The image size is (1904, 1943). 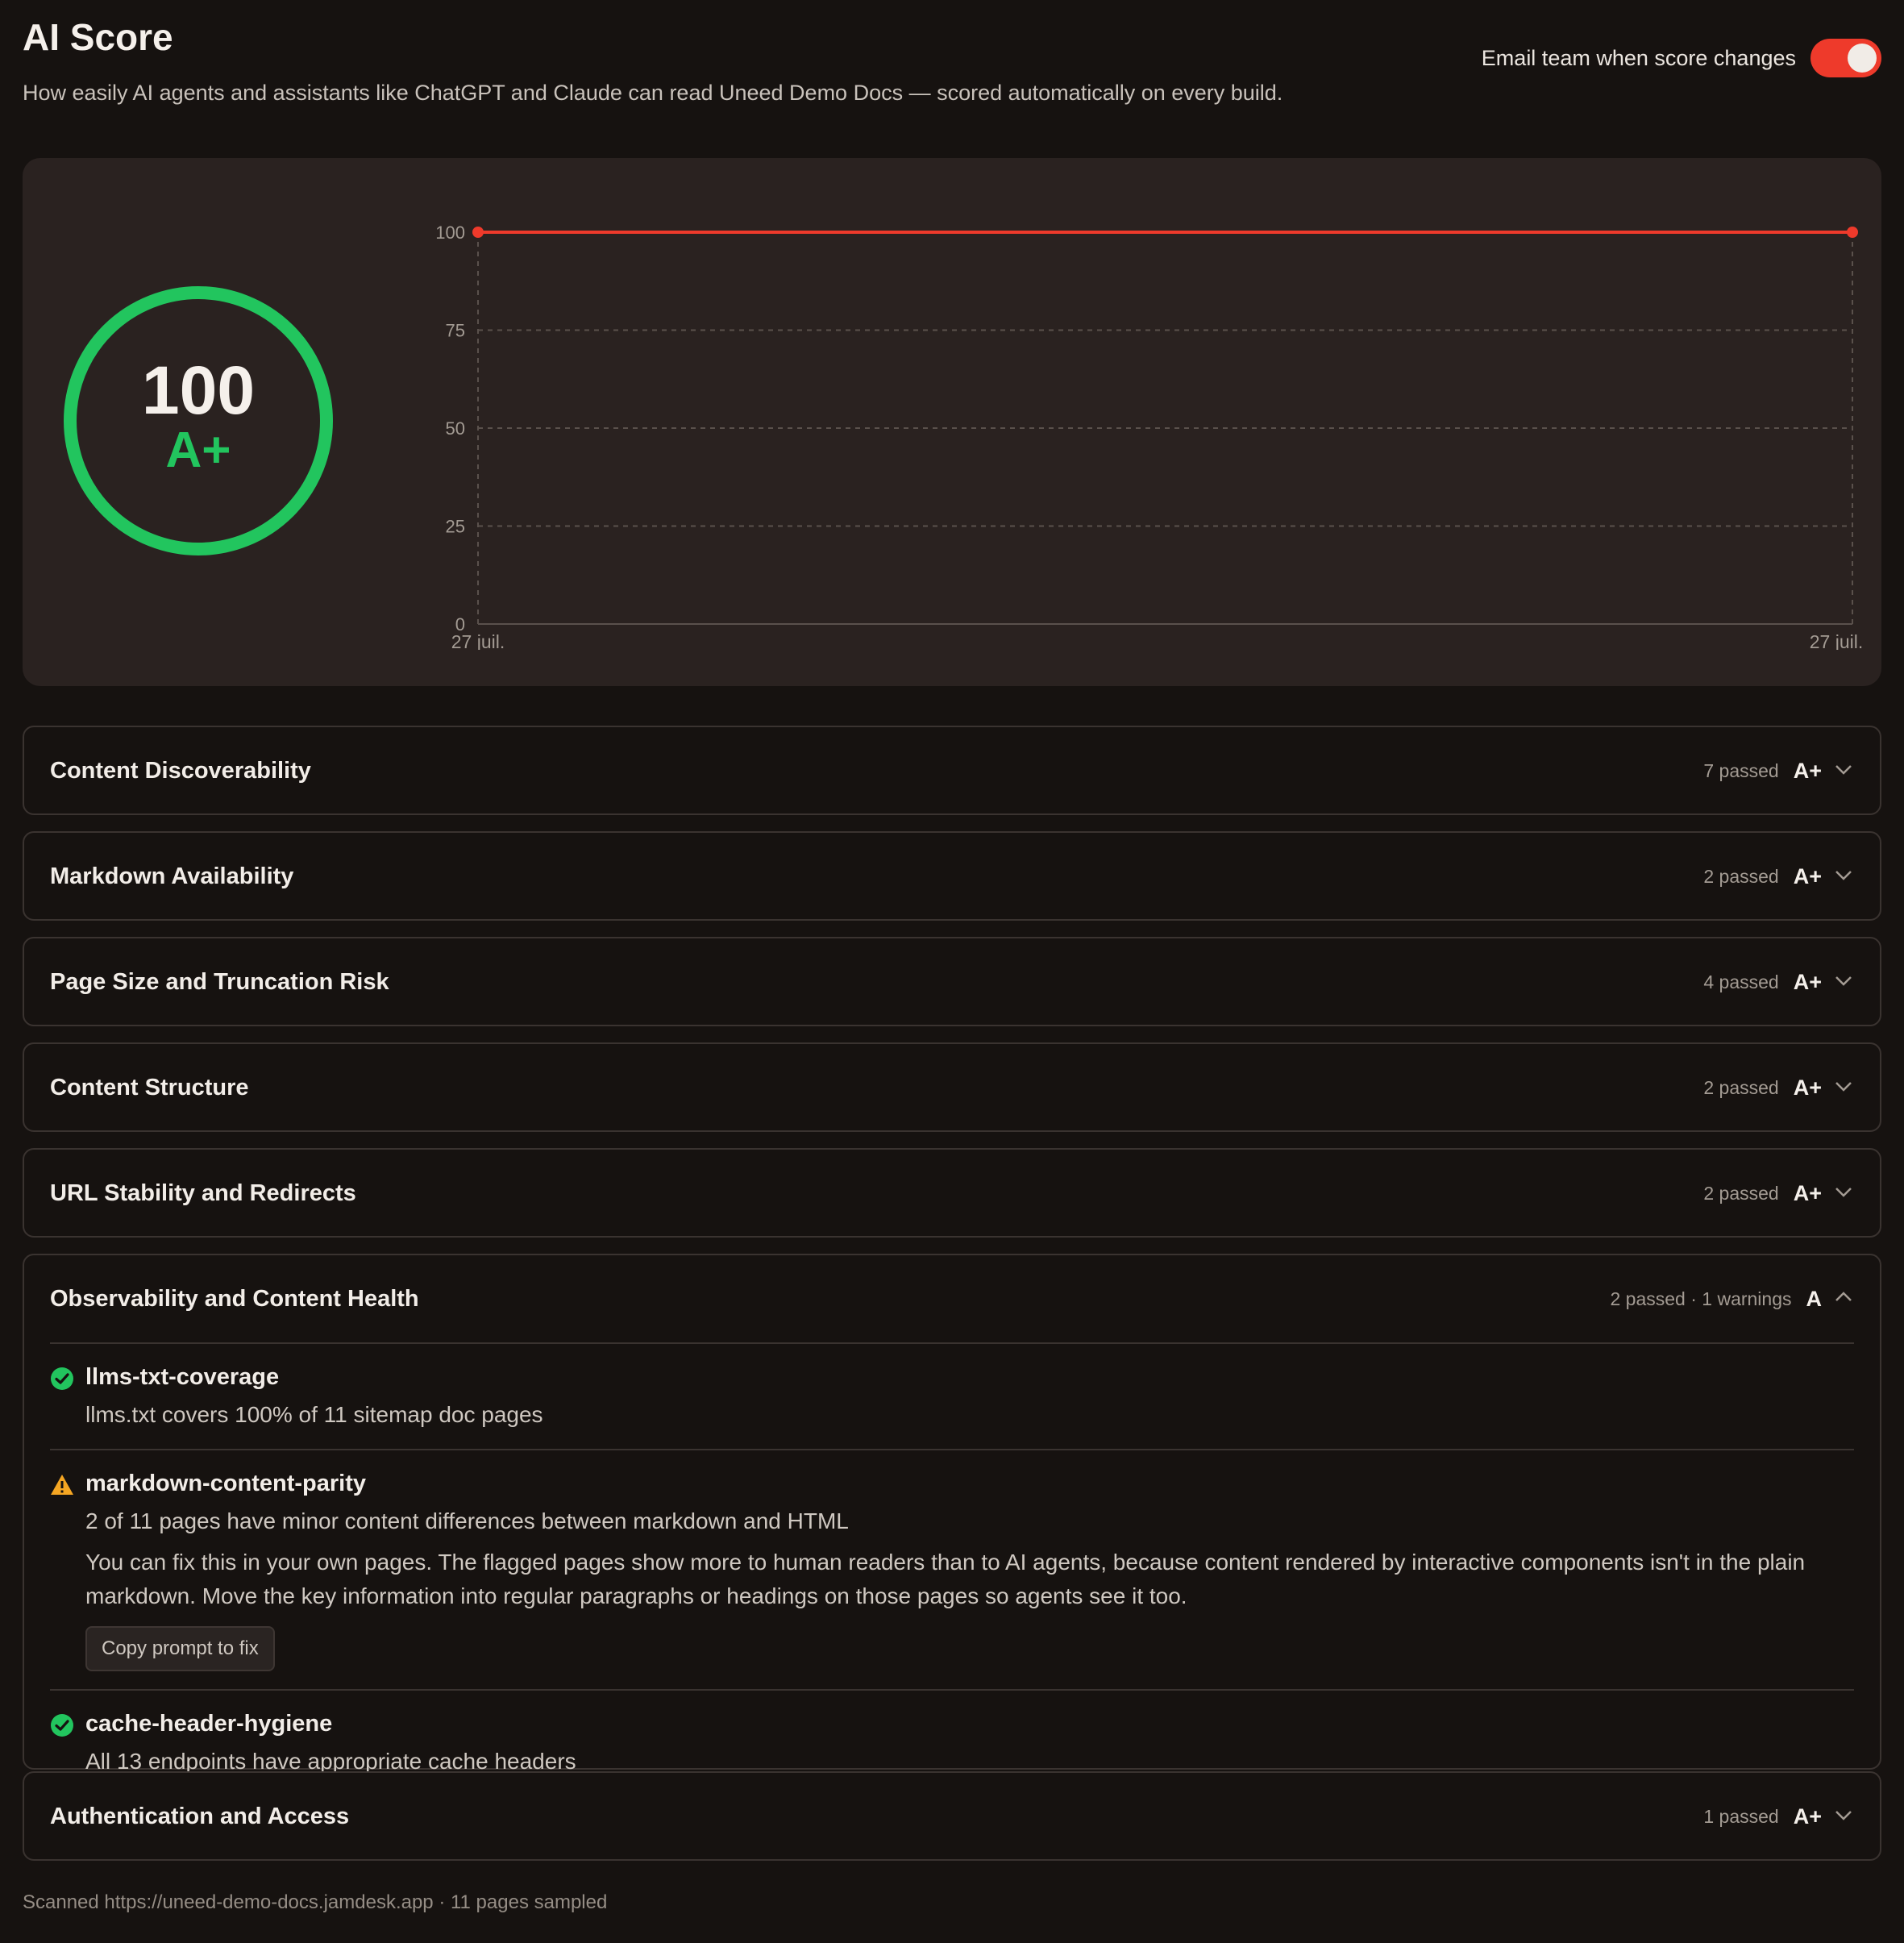 What do you see at coordinates (450, 233) in the screenshot?
I see `y-tick-label-4: 100` at bounding box center [450, 233].